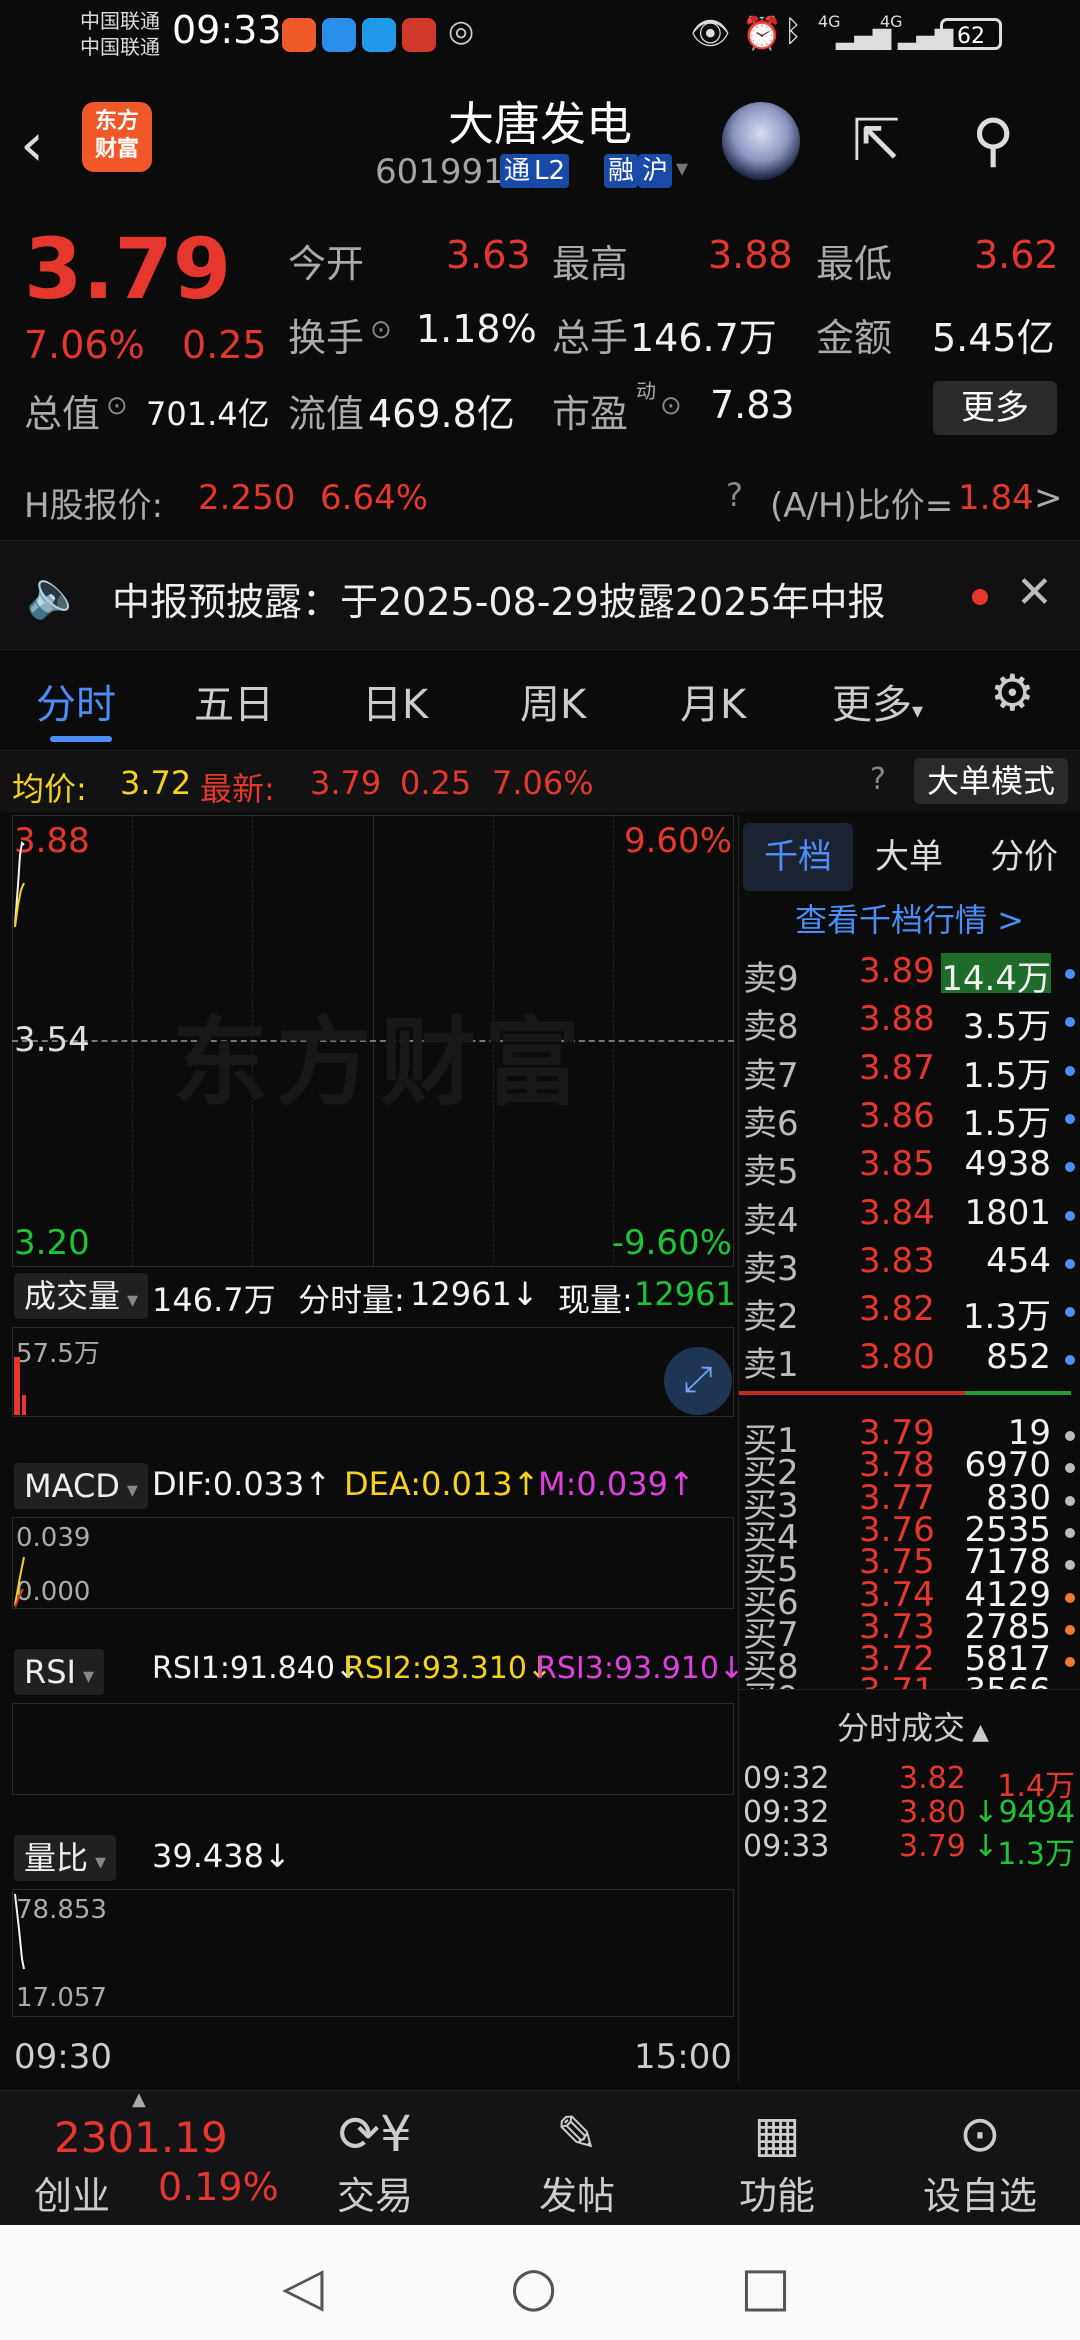 This screenshot has width=1080, height=2340. Describe the element at coordinates (120, 21) in the screenshot. I see `carrier-1: 中国联通` at that location.